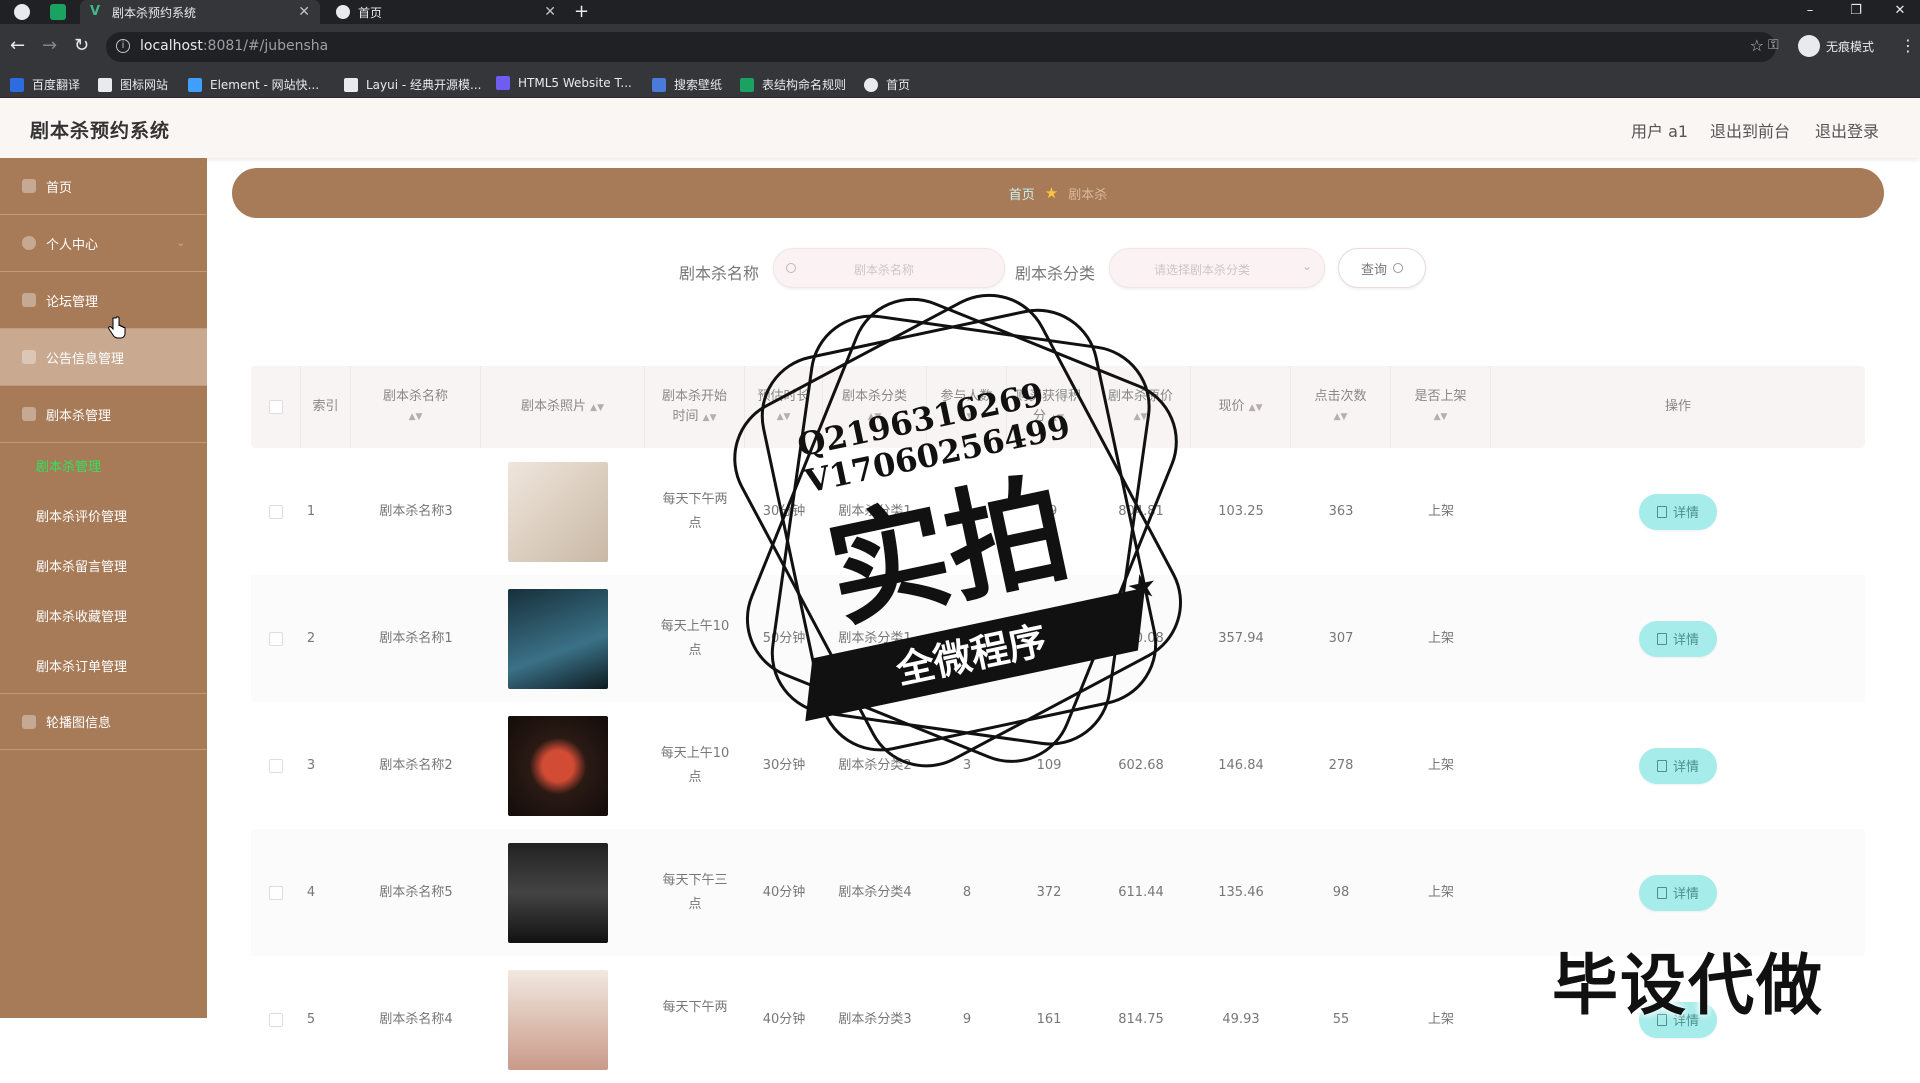 The width and height of the screenshot is (1920, 1083). What do you see at coordinates (81, 565) in the screenshot?
I see `sidebar-sub-message: 剧本杀留言管理` at bounding box center [81, 565].